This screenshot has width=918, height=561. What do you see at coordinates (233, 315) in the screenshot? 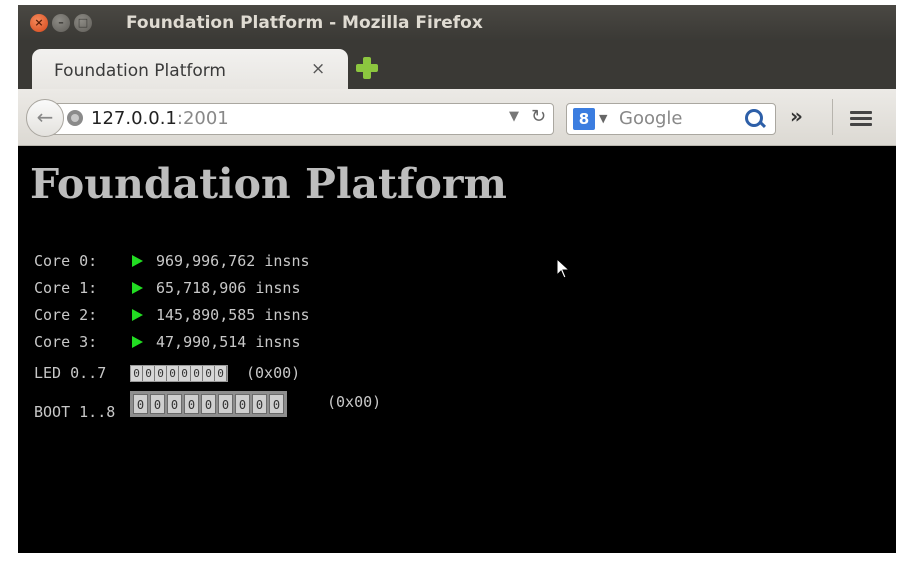
I see `core-instruction-count: 145,890,585 insns` at bounding box center [233, 315].